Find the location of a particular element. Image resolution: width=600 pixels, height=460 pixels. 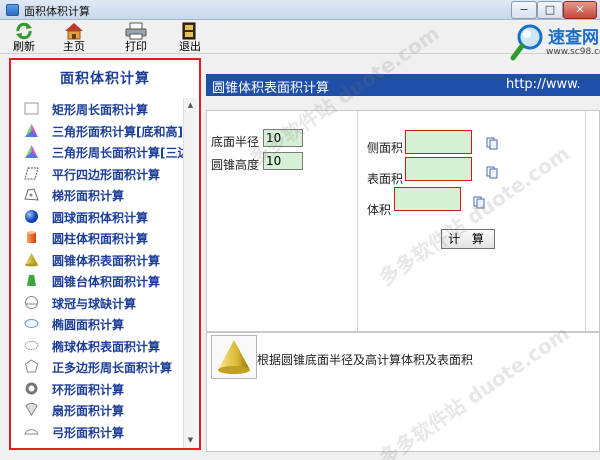

polygon-icon is located at coordinates (31, 366).